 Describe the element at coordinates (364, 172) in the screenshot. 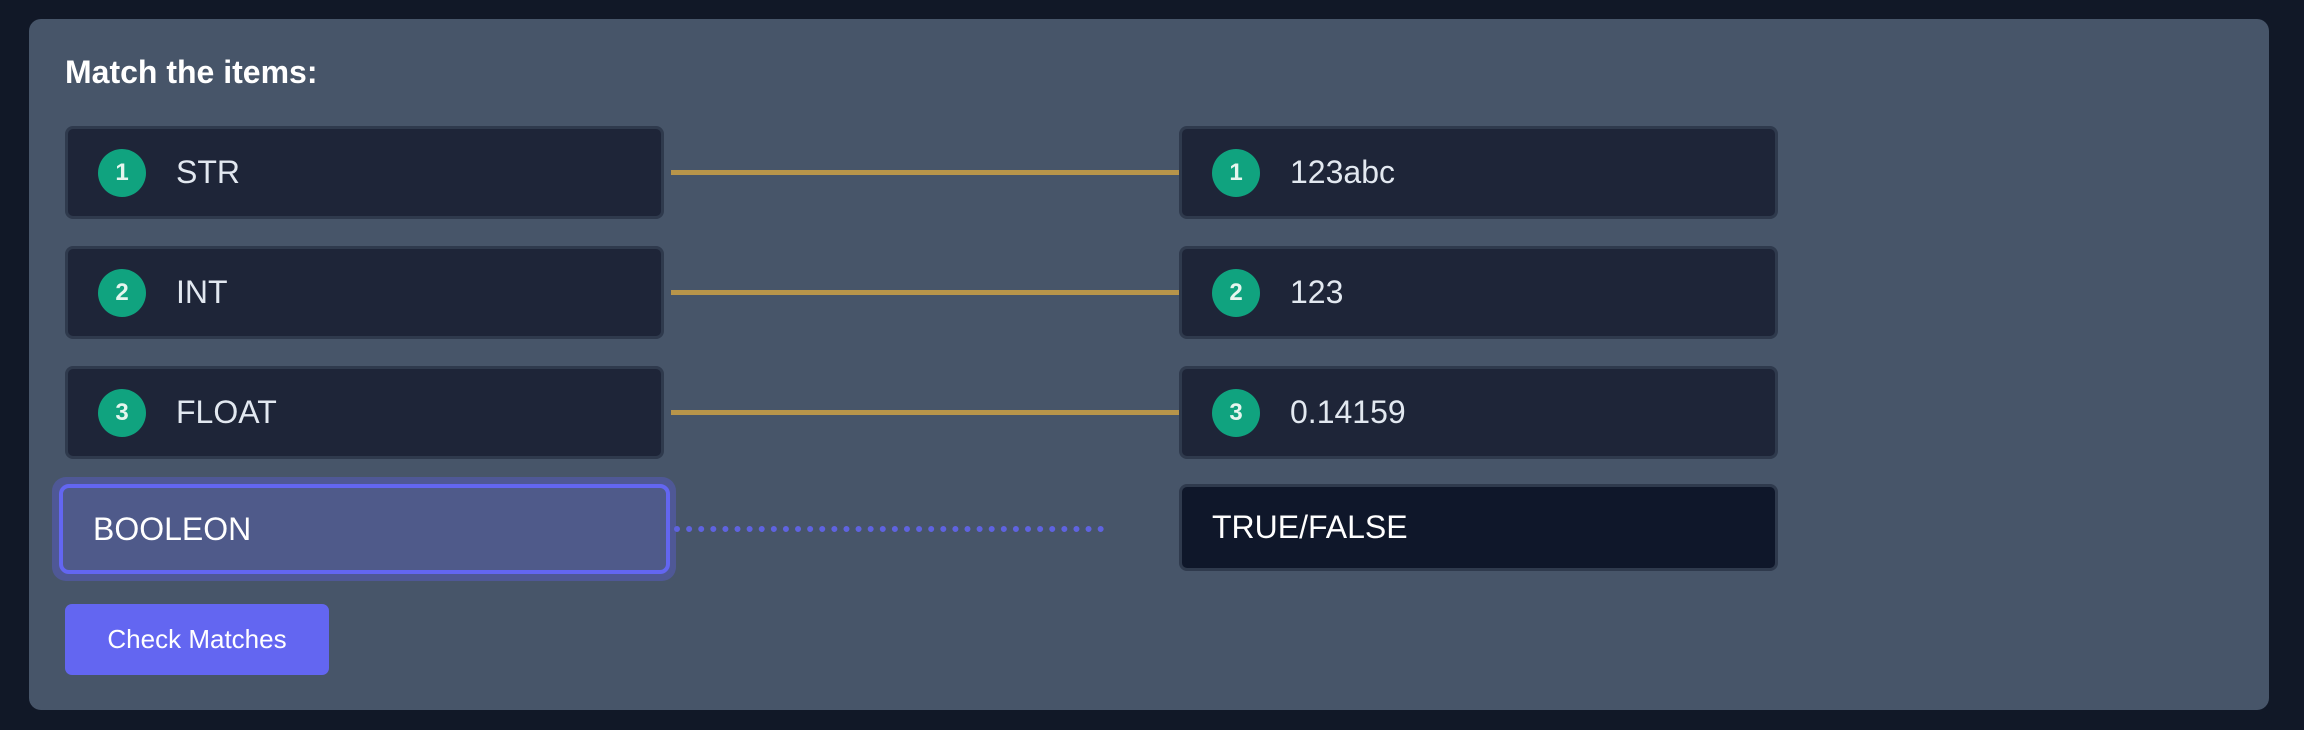

I see `left-item-1: 1 STR` at that location.